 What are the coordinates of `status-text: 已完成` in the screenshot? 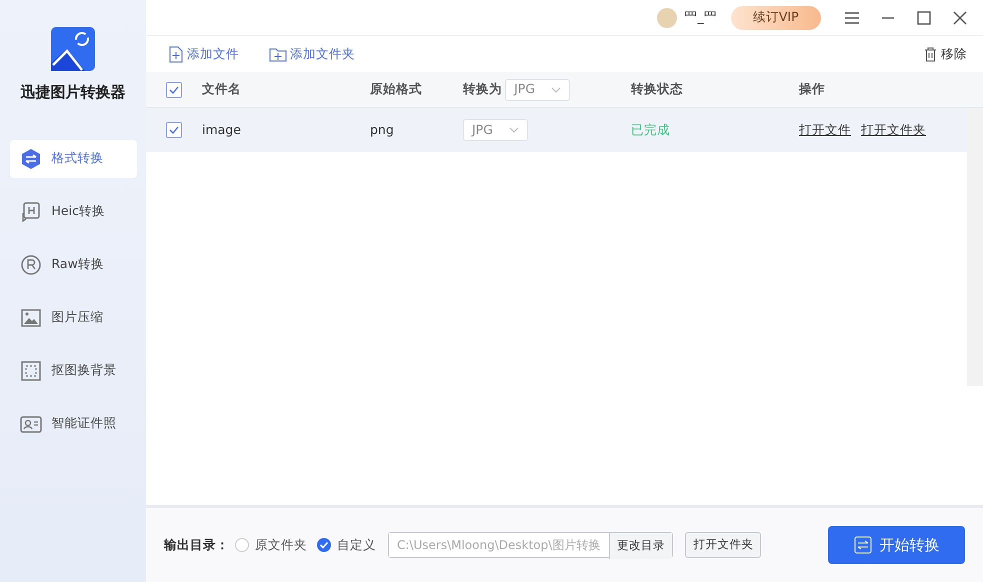 It's located at (651, 129).